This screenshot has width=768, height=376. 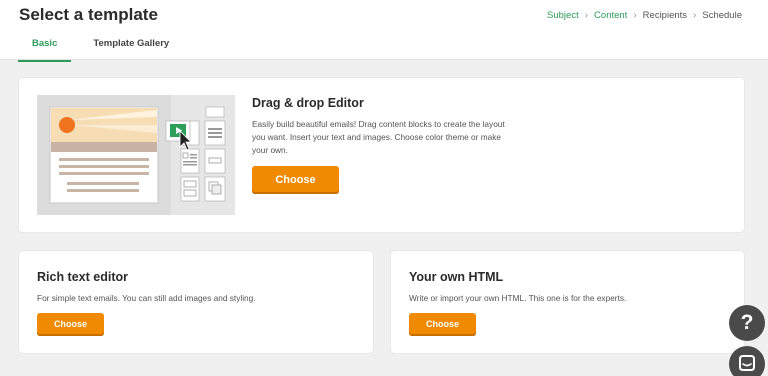 What do you see at coordinates (82, 277) in the screenshot?
I see `rich-text-title: Rich text editor` at bounding box center [82, 277].